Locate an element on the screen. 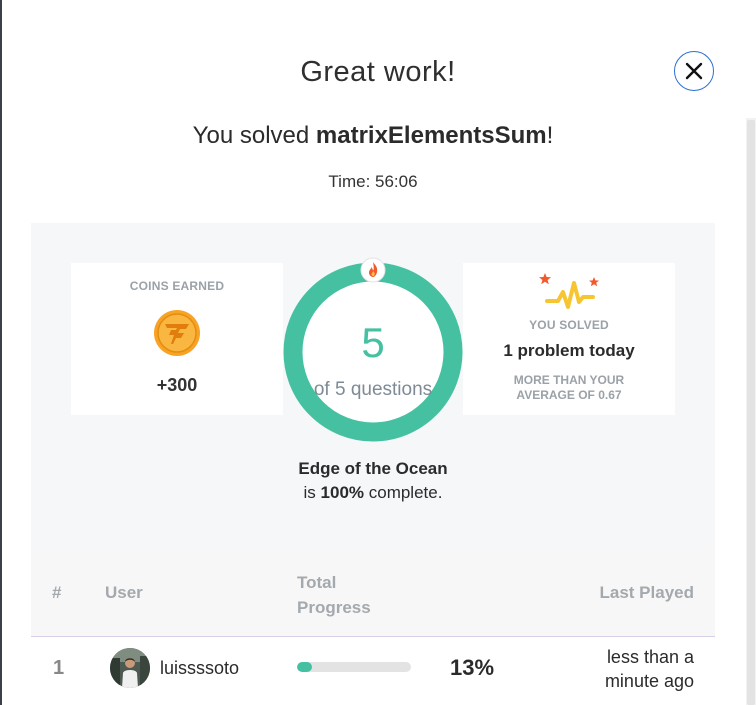  close-button is located at coordinates (694, 71).